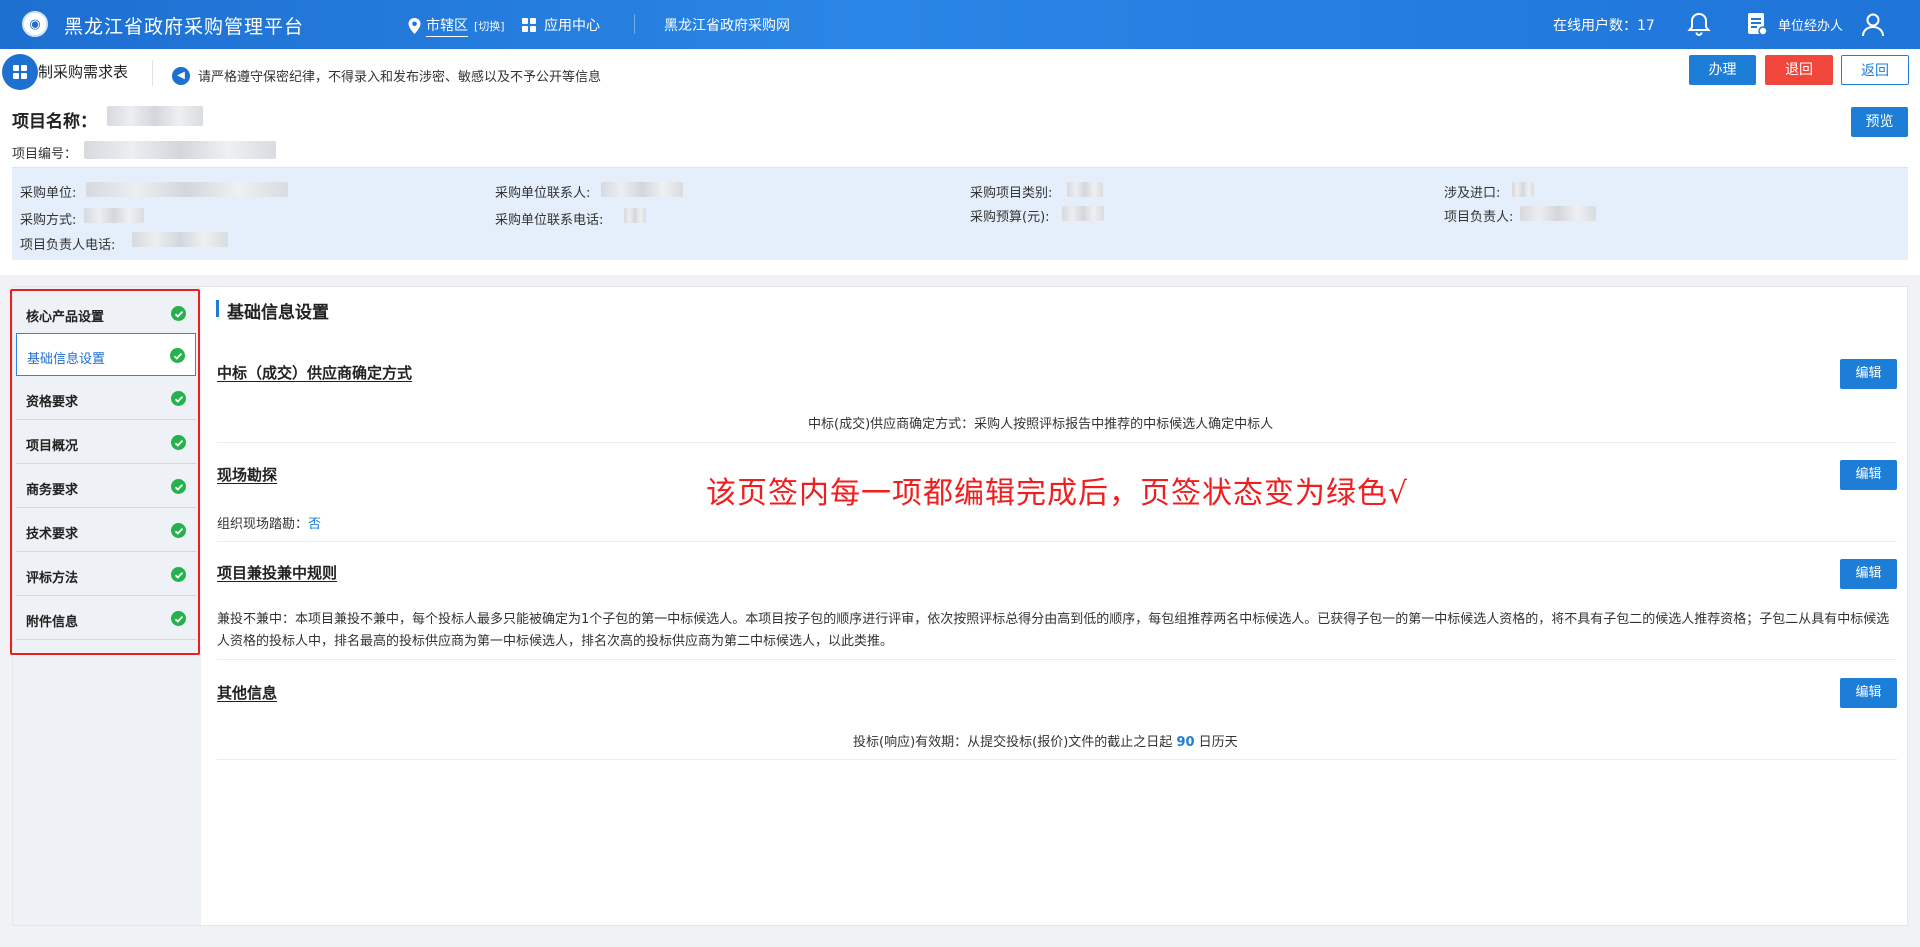 The height and width of the screenshot is (947, 1920). What do you see at coordinates (1479, 217) in the screenshot?
I see `project-leader-label: 项目负责人:` at bounding box center [1479, 217].